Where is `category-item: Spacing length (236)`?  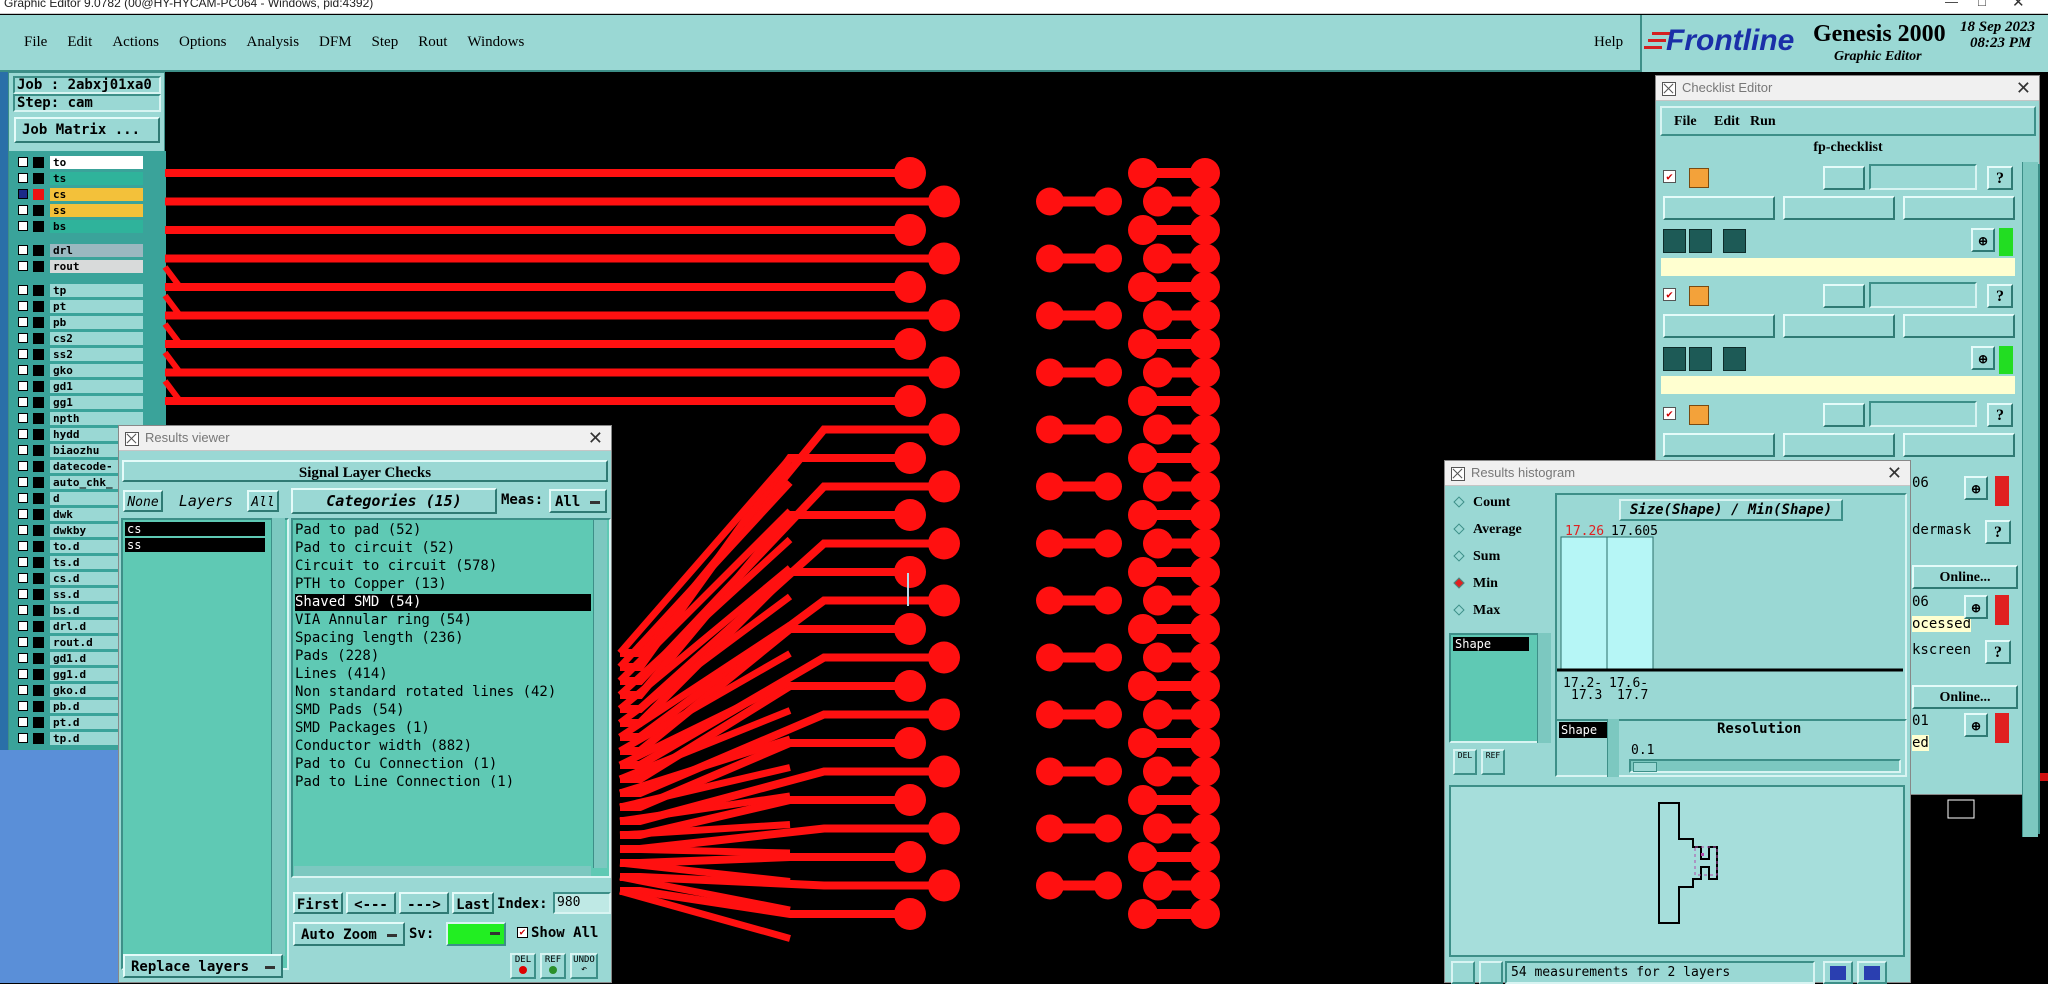 category-item: Spacing length (236) is located at coordinates (443, 638).